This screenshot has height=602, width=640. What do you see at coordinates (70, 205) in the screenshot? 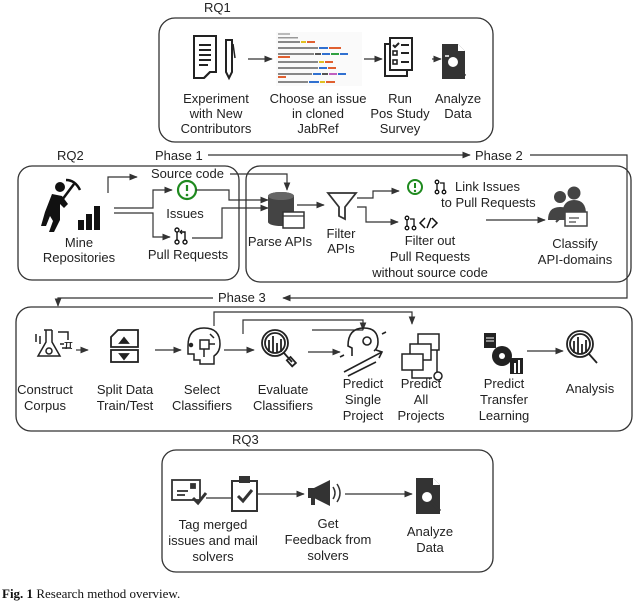
I see `miner-icon` at bounding box center [70, 205].